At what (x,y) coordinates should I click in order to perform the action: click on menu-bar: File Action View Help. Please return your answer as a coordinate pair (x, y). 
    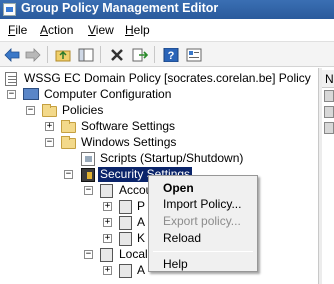
    Looking at the image, I should click on (167, 30).